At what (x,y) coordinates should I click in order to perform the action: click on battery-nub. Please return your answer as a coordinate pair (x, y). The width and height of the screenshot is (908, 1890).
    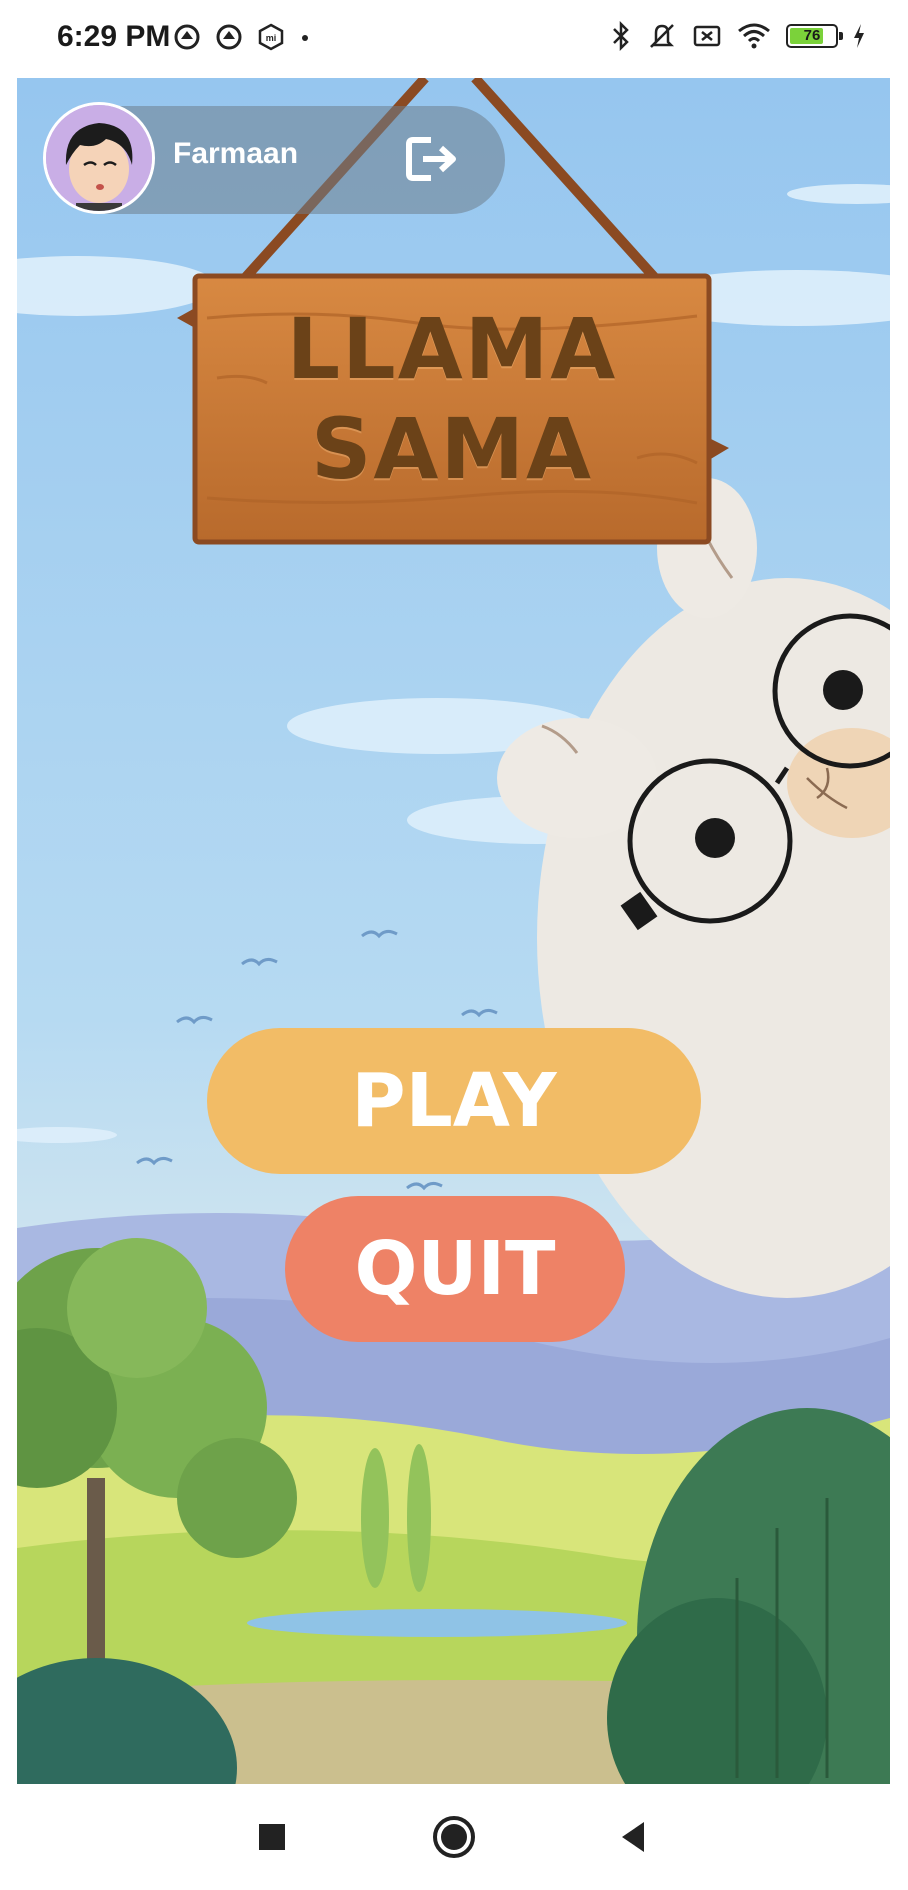
    Looking at the image, I should click on (841, 36).